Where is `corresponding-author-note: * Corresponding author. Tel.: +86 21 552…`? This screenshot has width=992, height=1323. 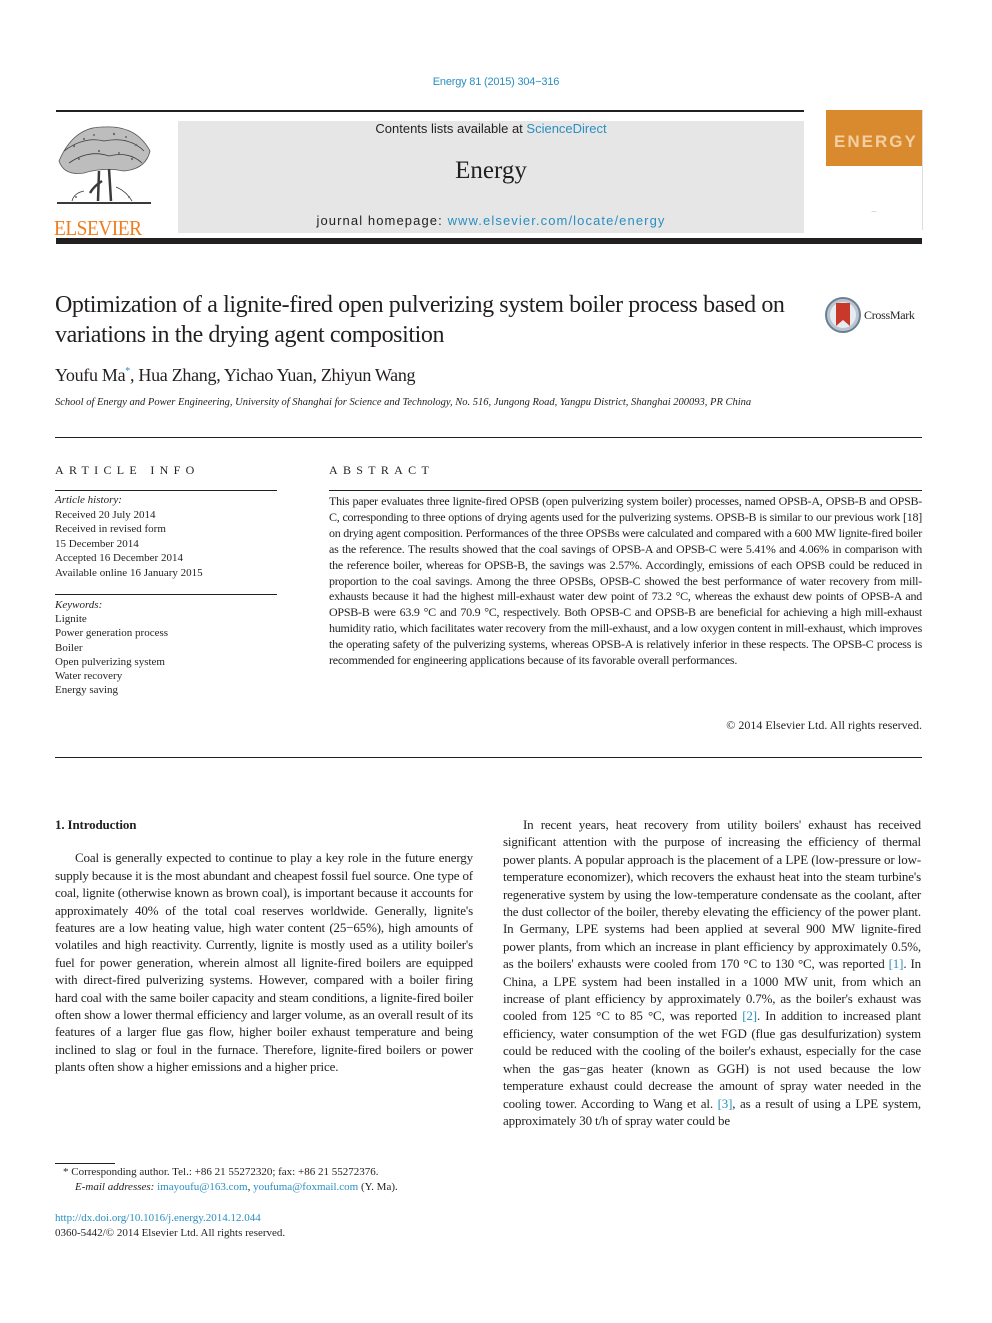
corresponding-author-note: * Corresponding author. Tel.: +86 21 552… is located at coordinates (265, 1172).